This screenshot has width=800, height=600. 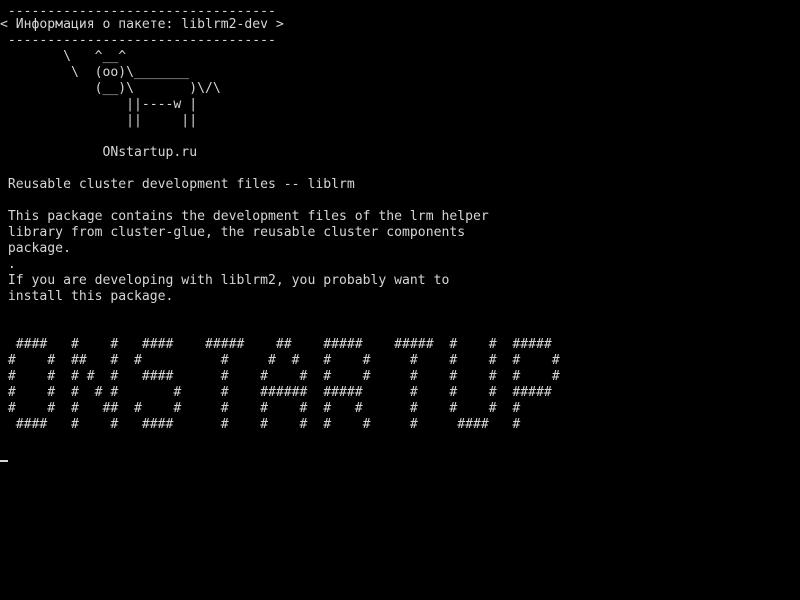 What do you see at coordinates (260, 408) in the screenshot?
I see `ascii-banner-line-5: # # # ## # # # # # # # # # # #` at bounding box center [260, 408].